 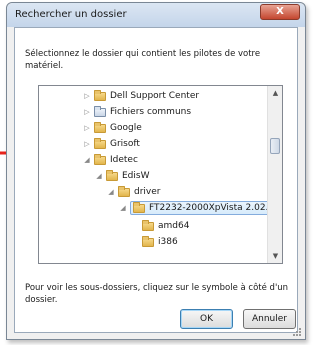 What do you see at coordinates (136, 176) in the screenshot?
I see `tree-item-label: EdisW` at bounding box center [136, 176].